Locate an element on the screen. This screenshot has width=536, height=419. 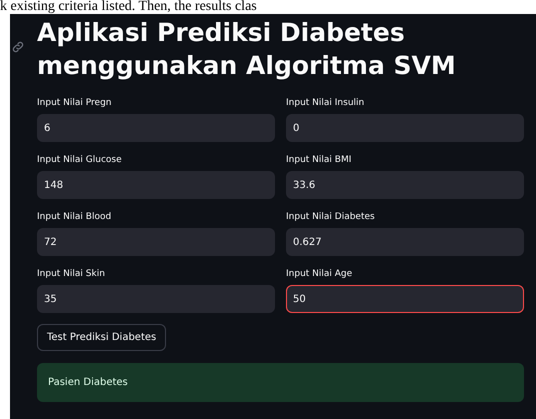
app-title: Aplikasi Prediksi Diabetes menggunakan Algoritma SVM is located at coordinates (247, 49).